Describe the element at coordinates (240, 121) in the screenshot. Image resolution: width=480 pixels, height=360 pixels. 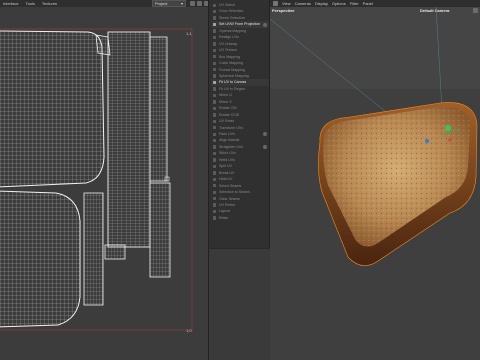
I see `tool-item: UV Relax` at that location.